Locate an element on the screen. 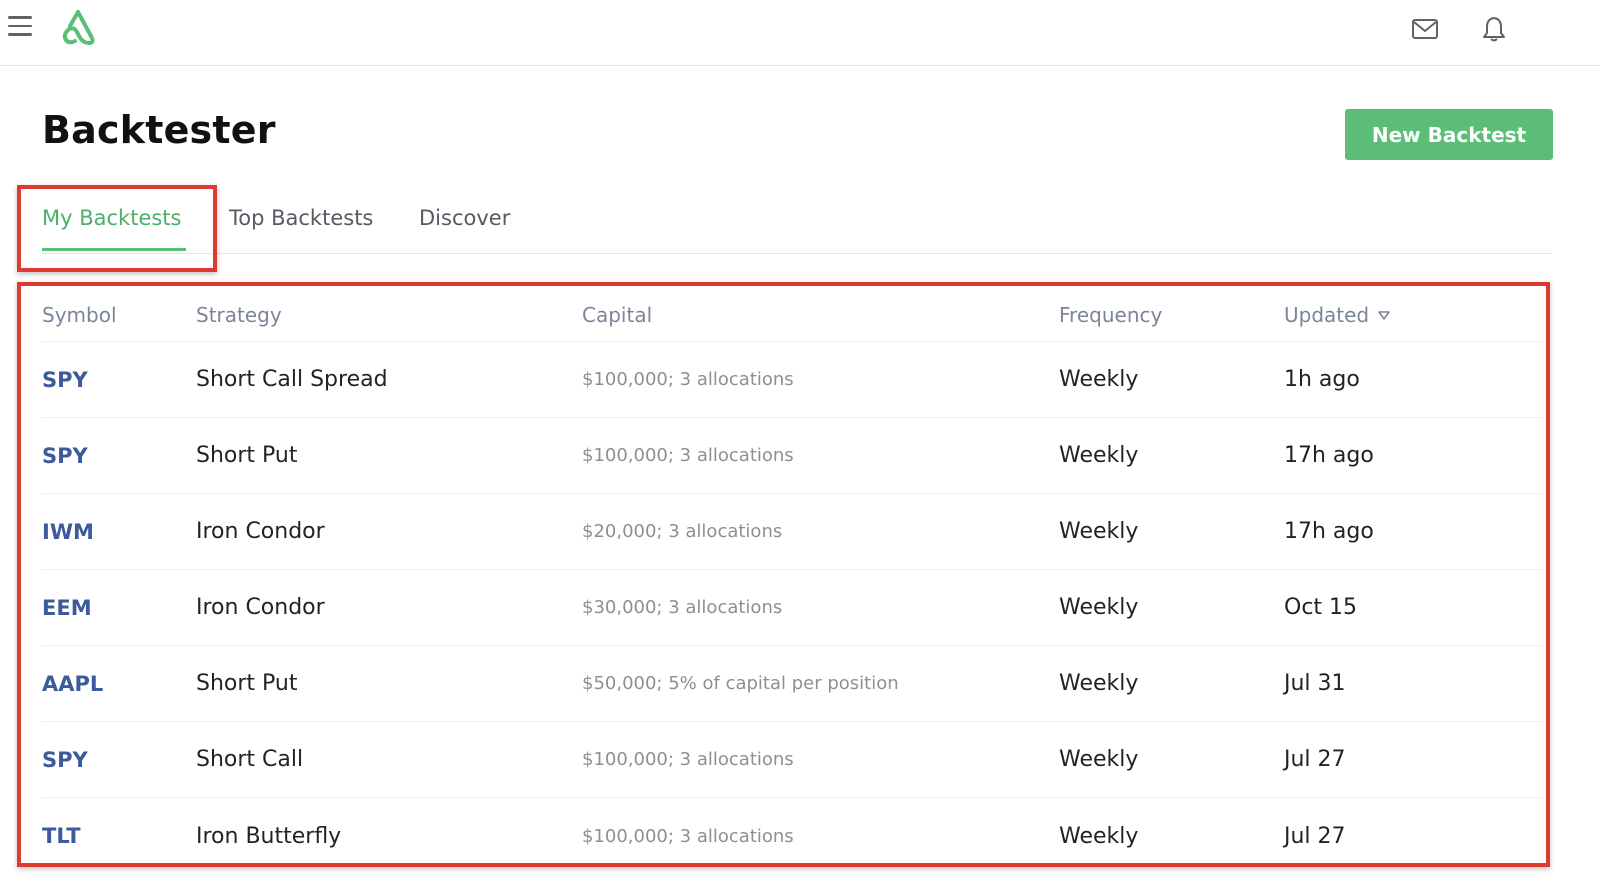 The image size is (1600, 896). symbol-link: IWM is located at coordinates (68, 531).